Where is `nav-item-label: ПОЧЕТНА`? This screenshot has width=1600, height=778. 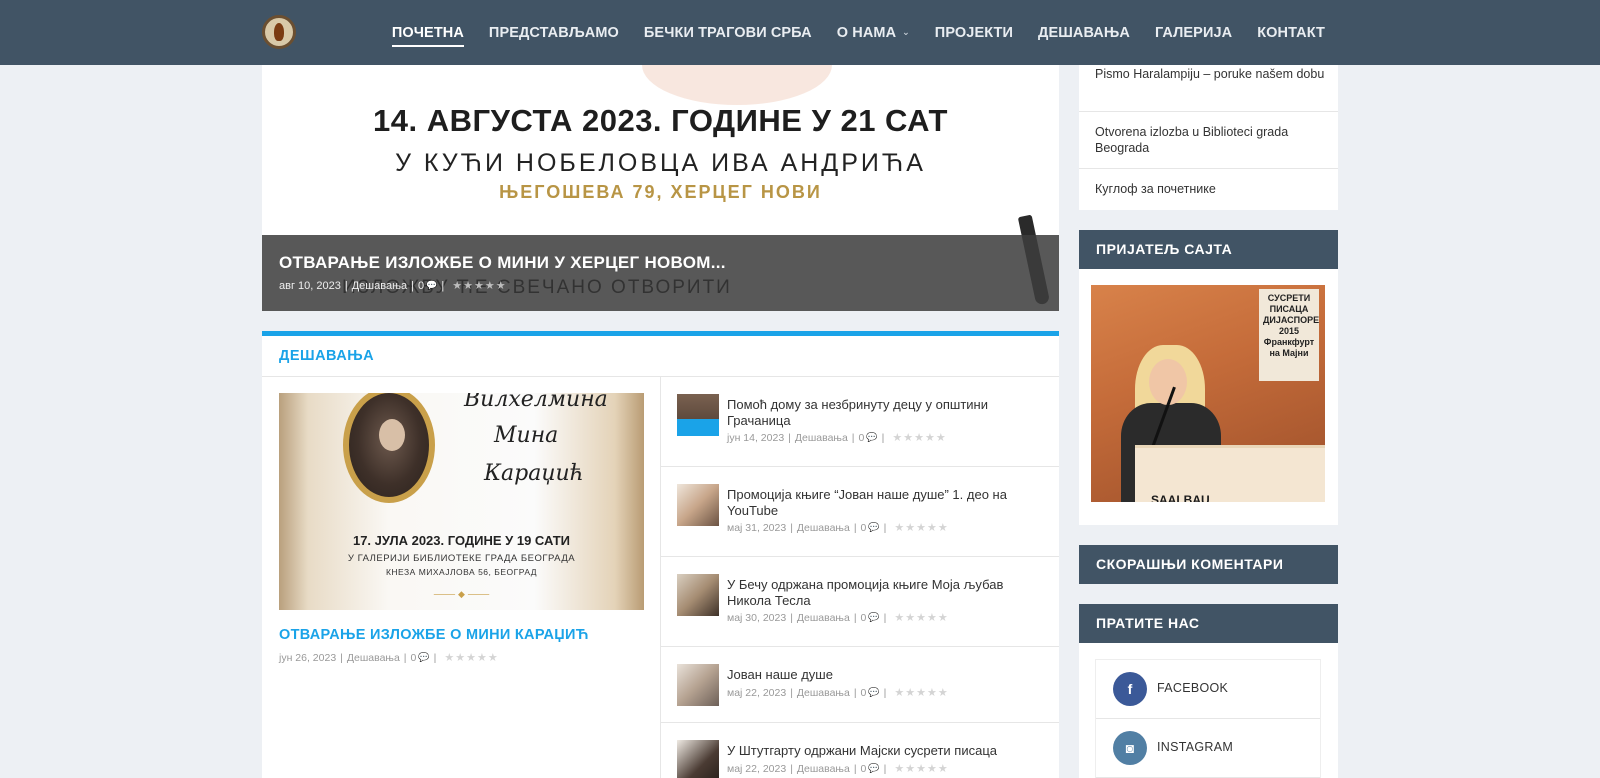 nav-item-label: ПОЧЕТНА is located at coordinates (427, 32).